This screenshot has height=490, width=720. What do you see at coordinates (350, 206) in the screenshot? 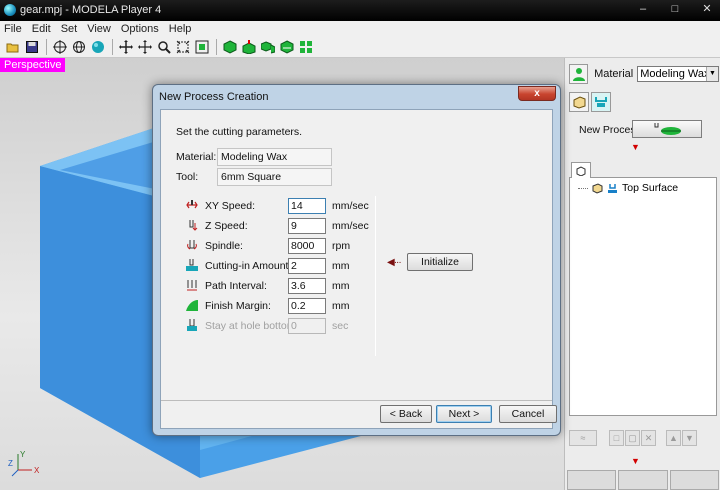
I see `xy-speed-unit: mm/sec` at bounding box center [350, 206].